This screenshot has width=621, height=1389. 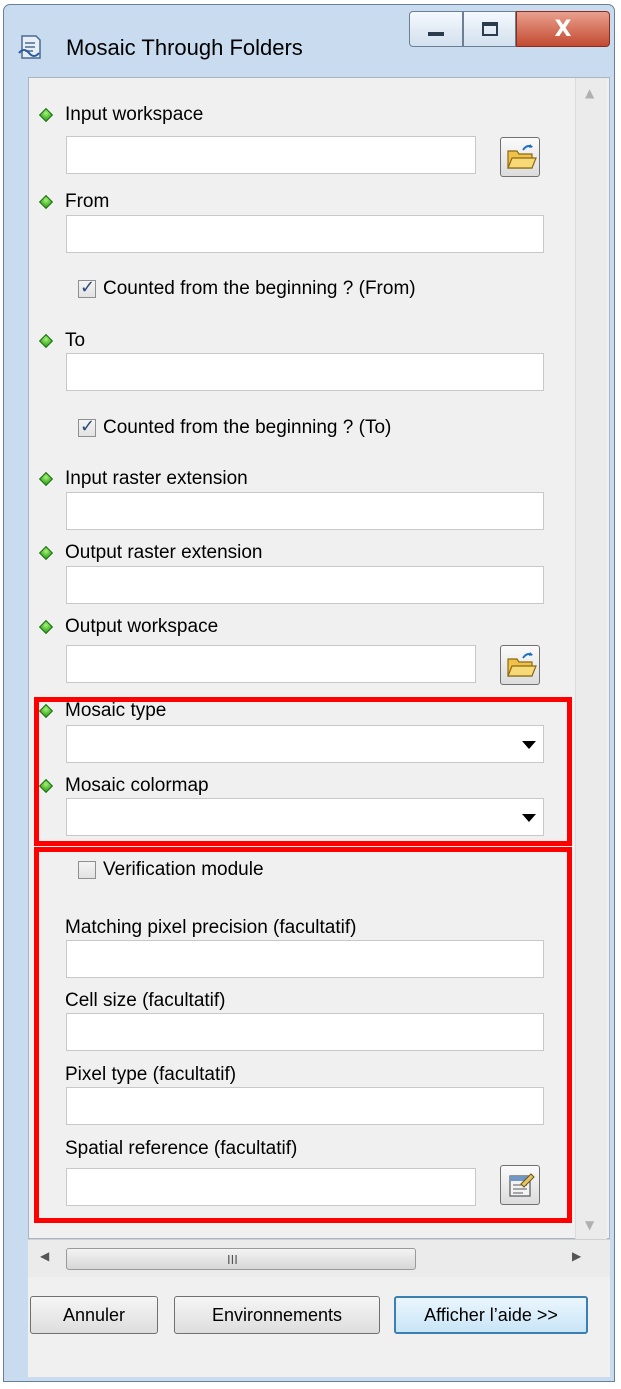 I want to click on to-counted-label: Counted from the beginning ? (To), so click(x=247, y=427).